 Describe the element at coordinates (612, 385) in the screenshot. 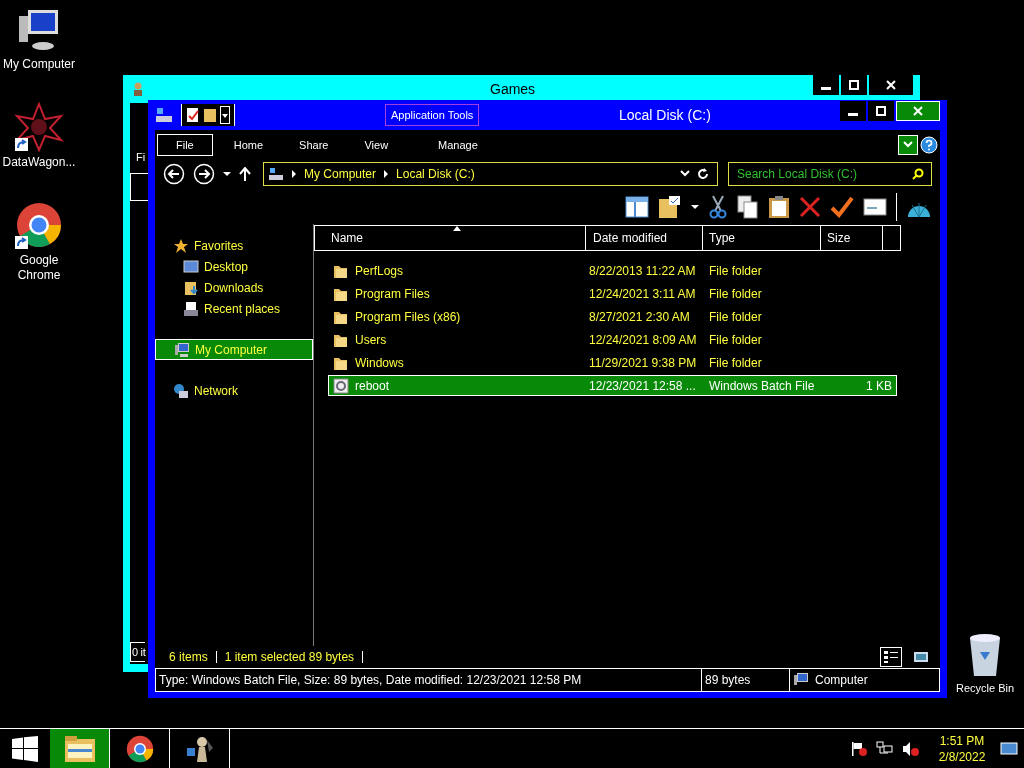

I see `file-row: reboot 12/23/2021 12:58 ... Windows Batch File 1 KB` at that location.